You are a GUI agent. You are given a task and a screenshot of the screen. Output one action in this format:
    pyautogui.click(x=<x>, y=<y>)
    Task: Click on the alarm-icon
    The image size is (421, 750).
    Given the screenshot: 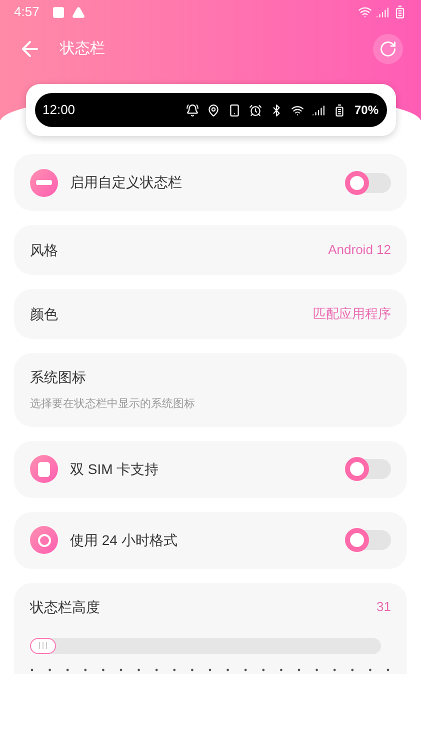 What is the action you would take?
    pyautogui.click(x=255, y=110)
    